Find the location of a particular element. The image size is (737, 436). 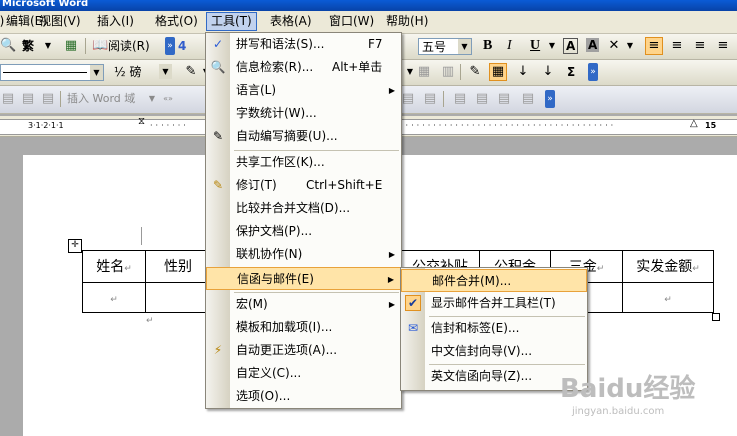

gridlines-icon: ▦ is located at coordinates (498, 72).